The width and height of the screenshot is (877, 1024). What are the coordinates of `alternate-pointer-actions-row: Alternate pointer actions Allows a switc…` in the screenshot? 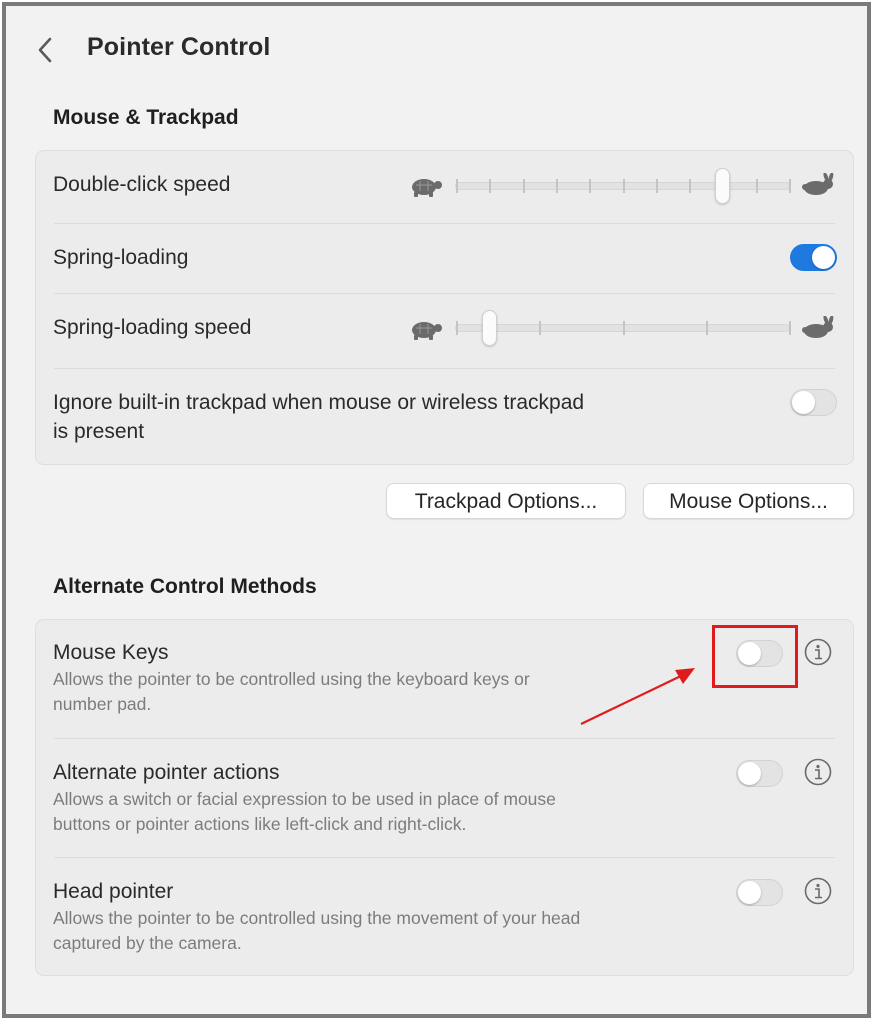 It's located at (393, 797).